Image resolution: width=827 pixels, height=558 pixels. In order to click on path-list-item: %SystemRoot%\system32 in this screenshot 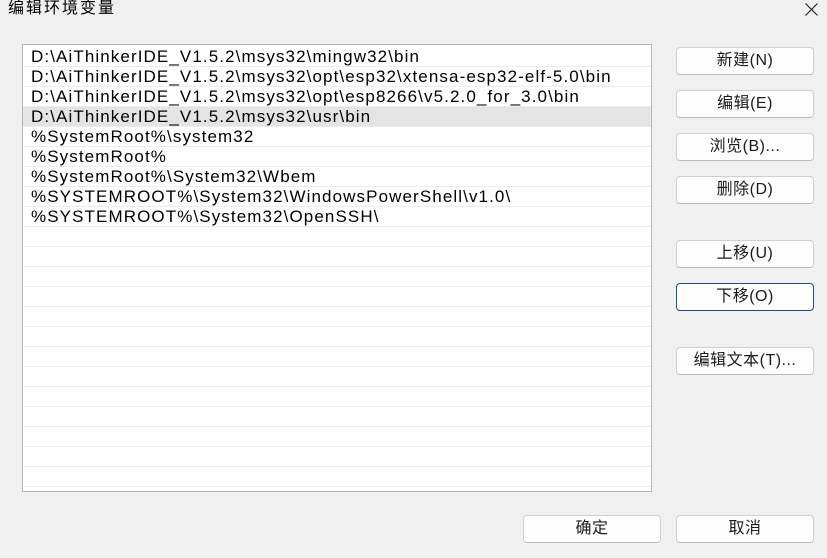, I will do `click(337, 137)`.